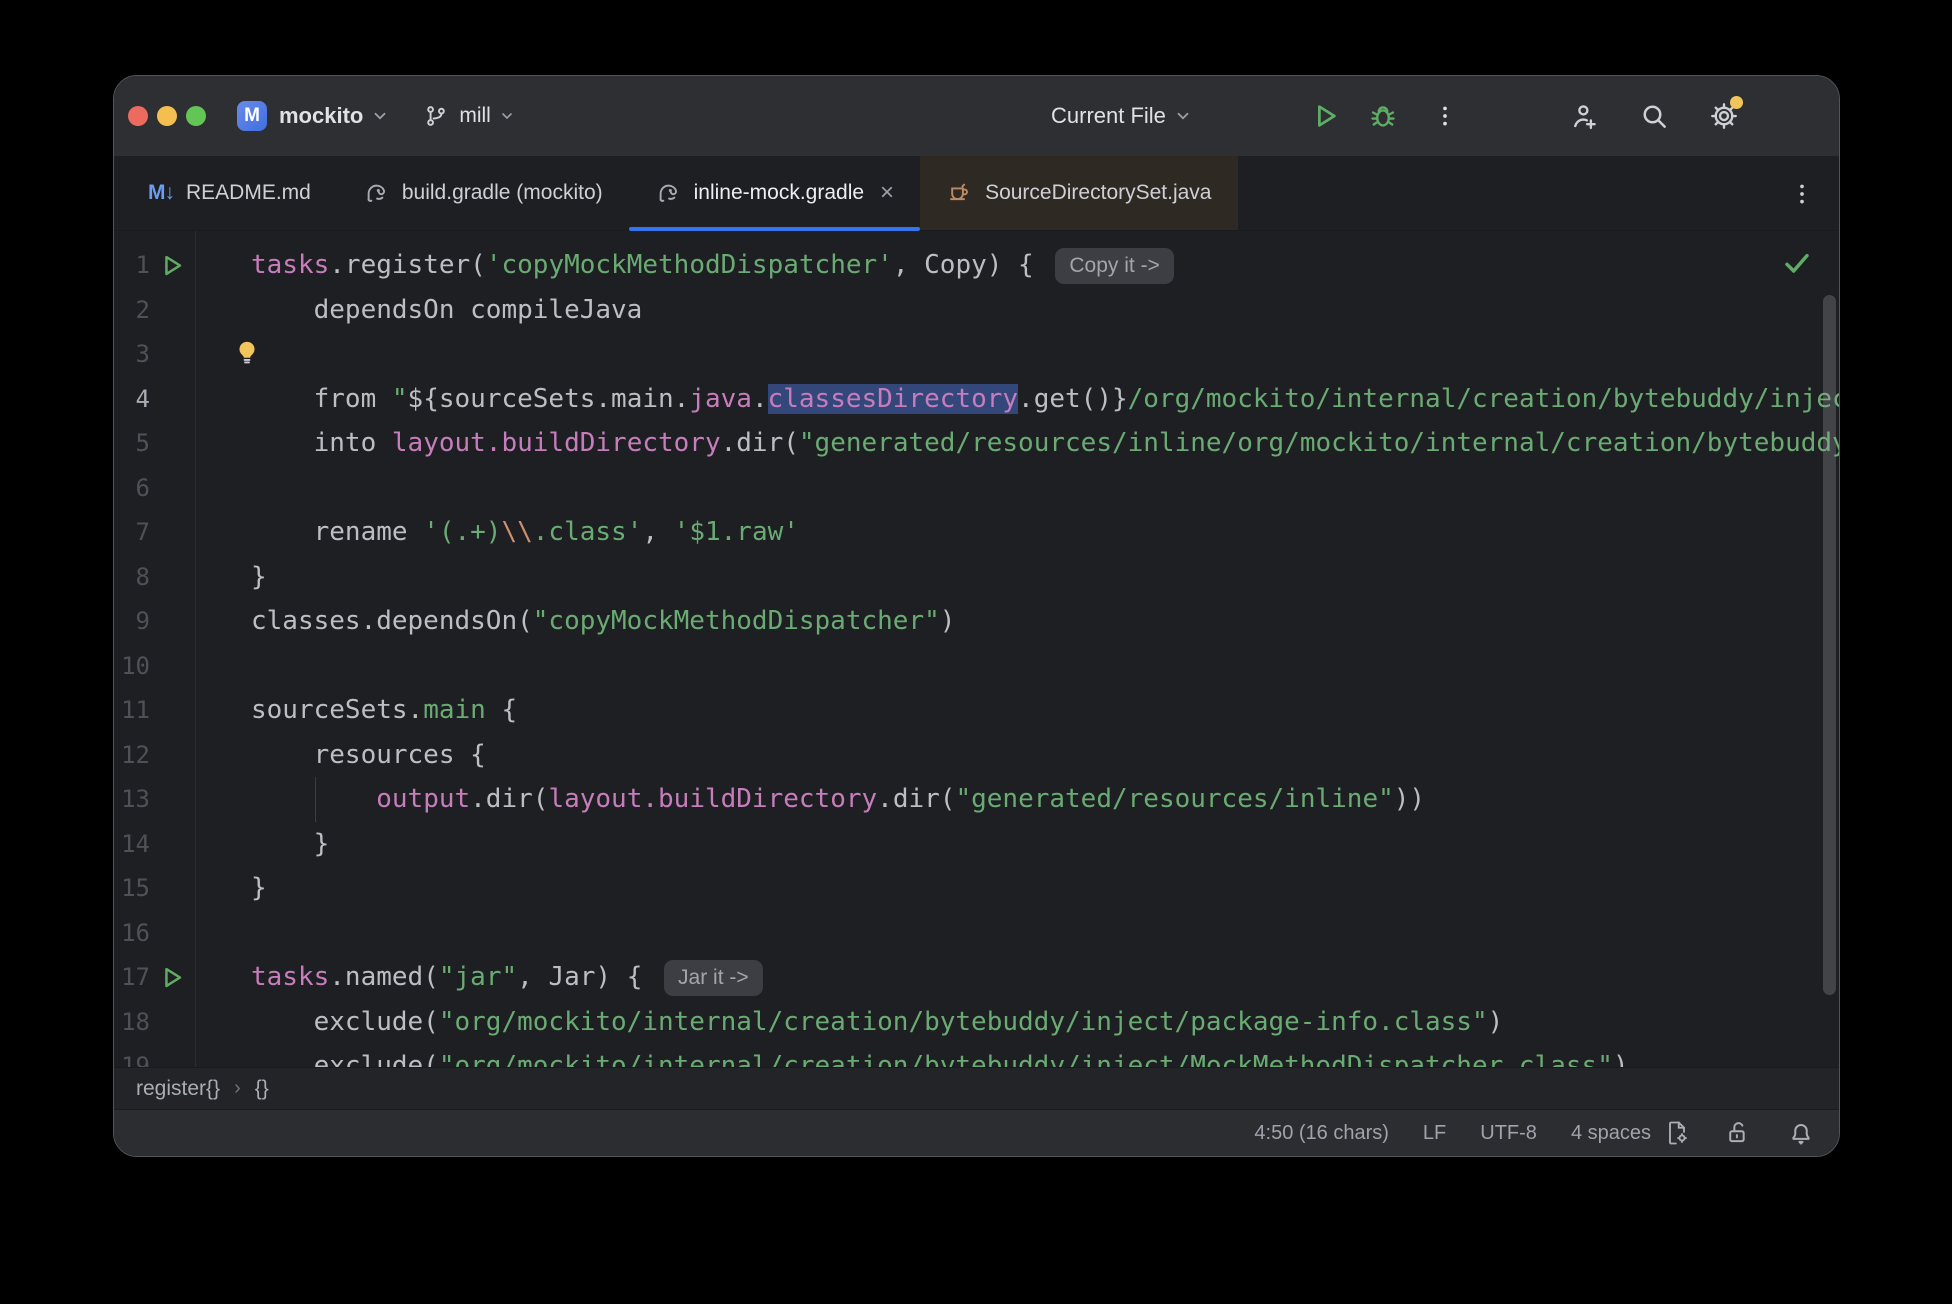 The height and width of the screenshot is (1304, 1952). I want to click on debug-icon, so click(1383, 116).